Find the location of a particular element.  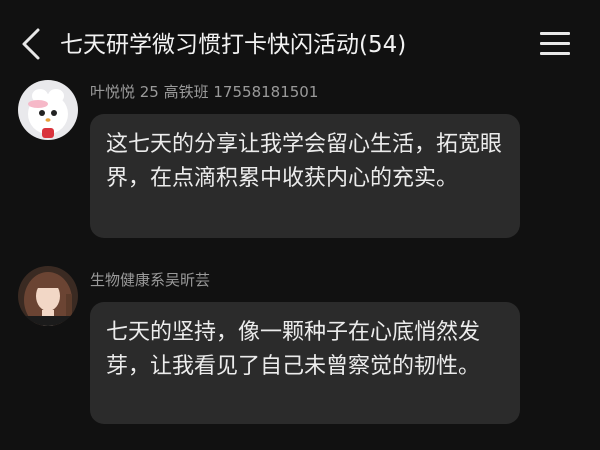

sender-name: 叶悦悦 25 高铁班 17558181501 is located at coordinates (204, 92).